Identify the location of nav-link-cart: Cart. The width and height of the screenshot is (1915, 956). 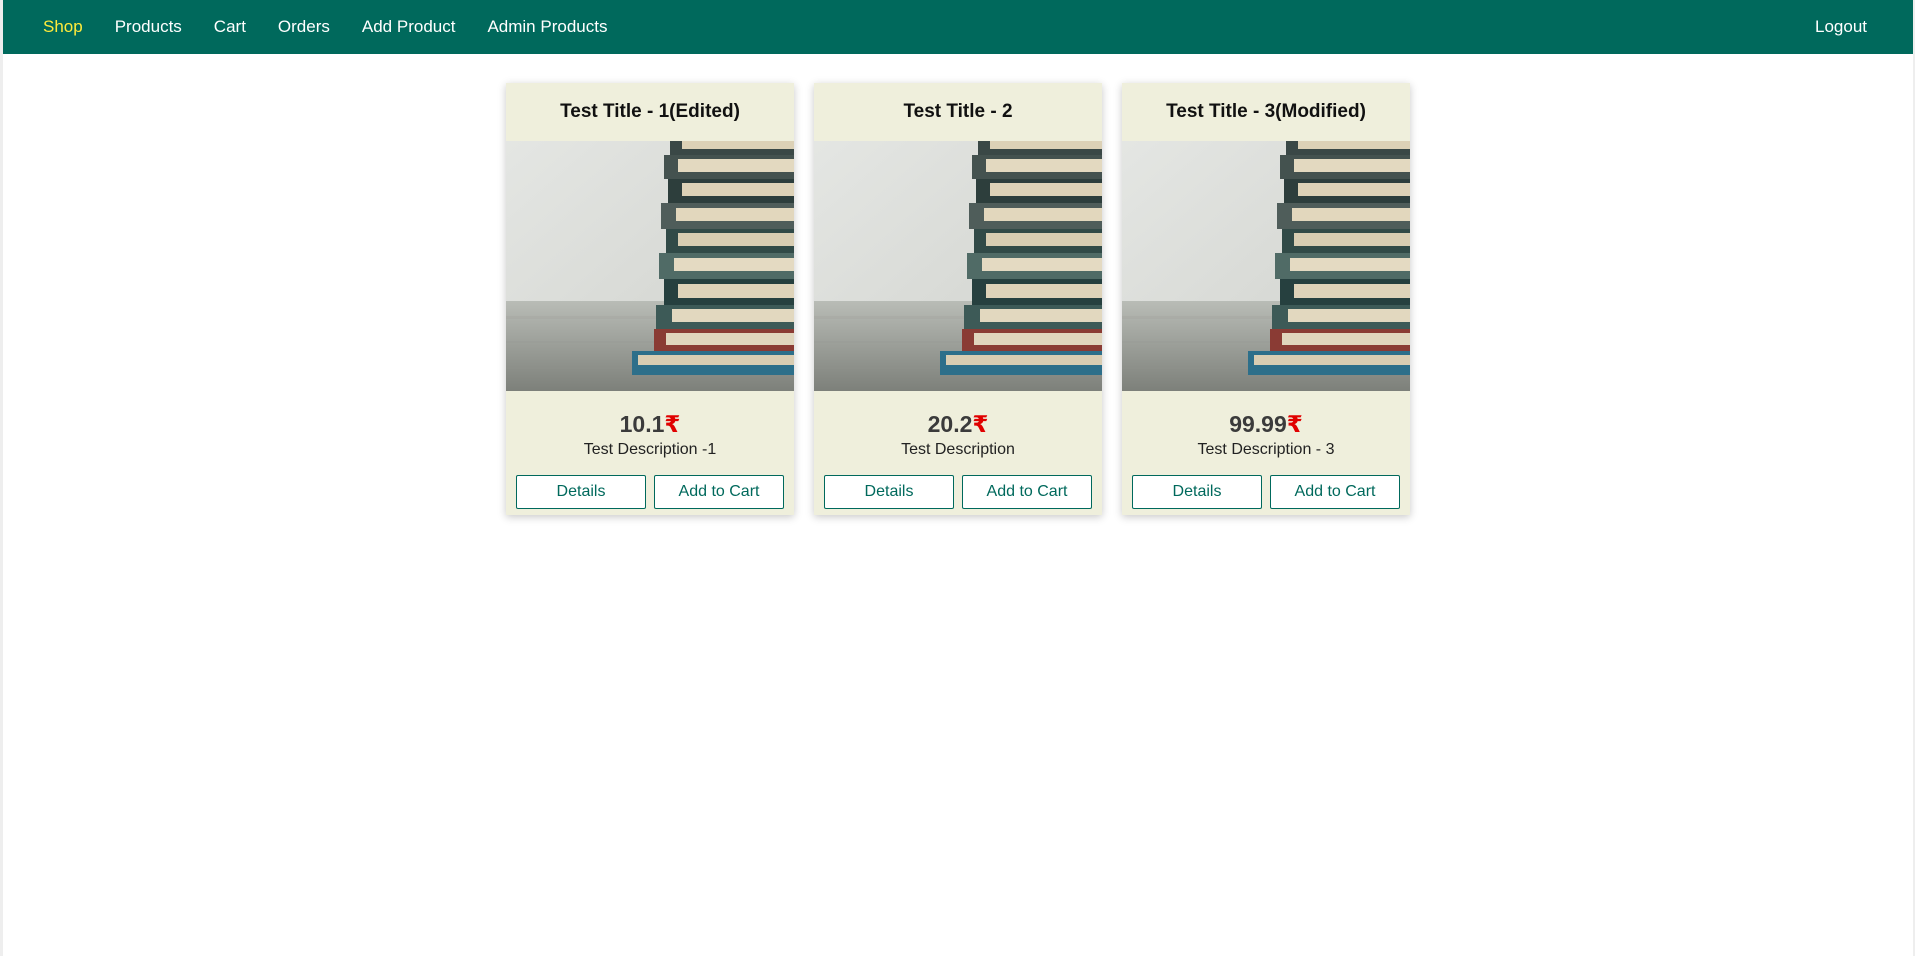
(230, 26).